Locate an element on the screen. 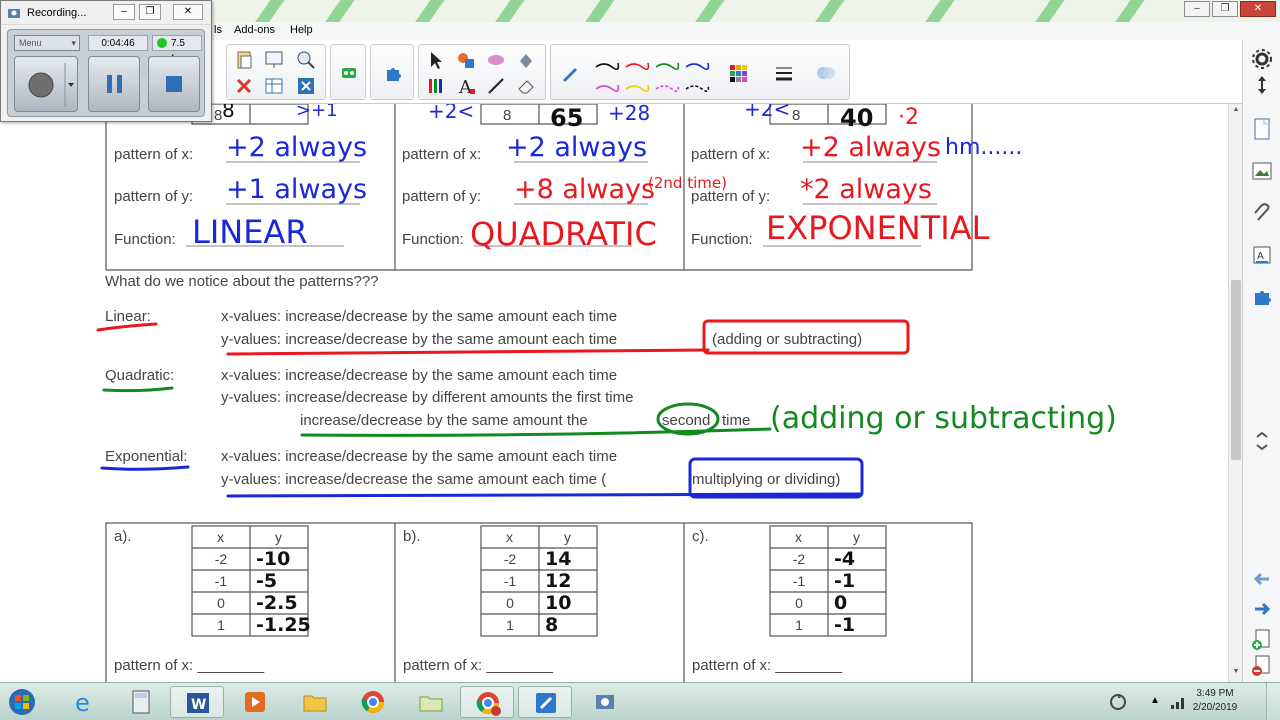  svg-text: A is located at coordinates (1260, 256).